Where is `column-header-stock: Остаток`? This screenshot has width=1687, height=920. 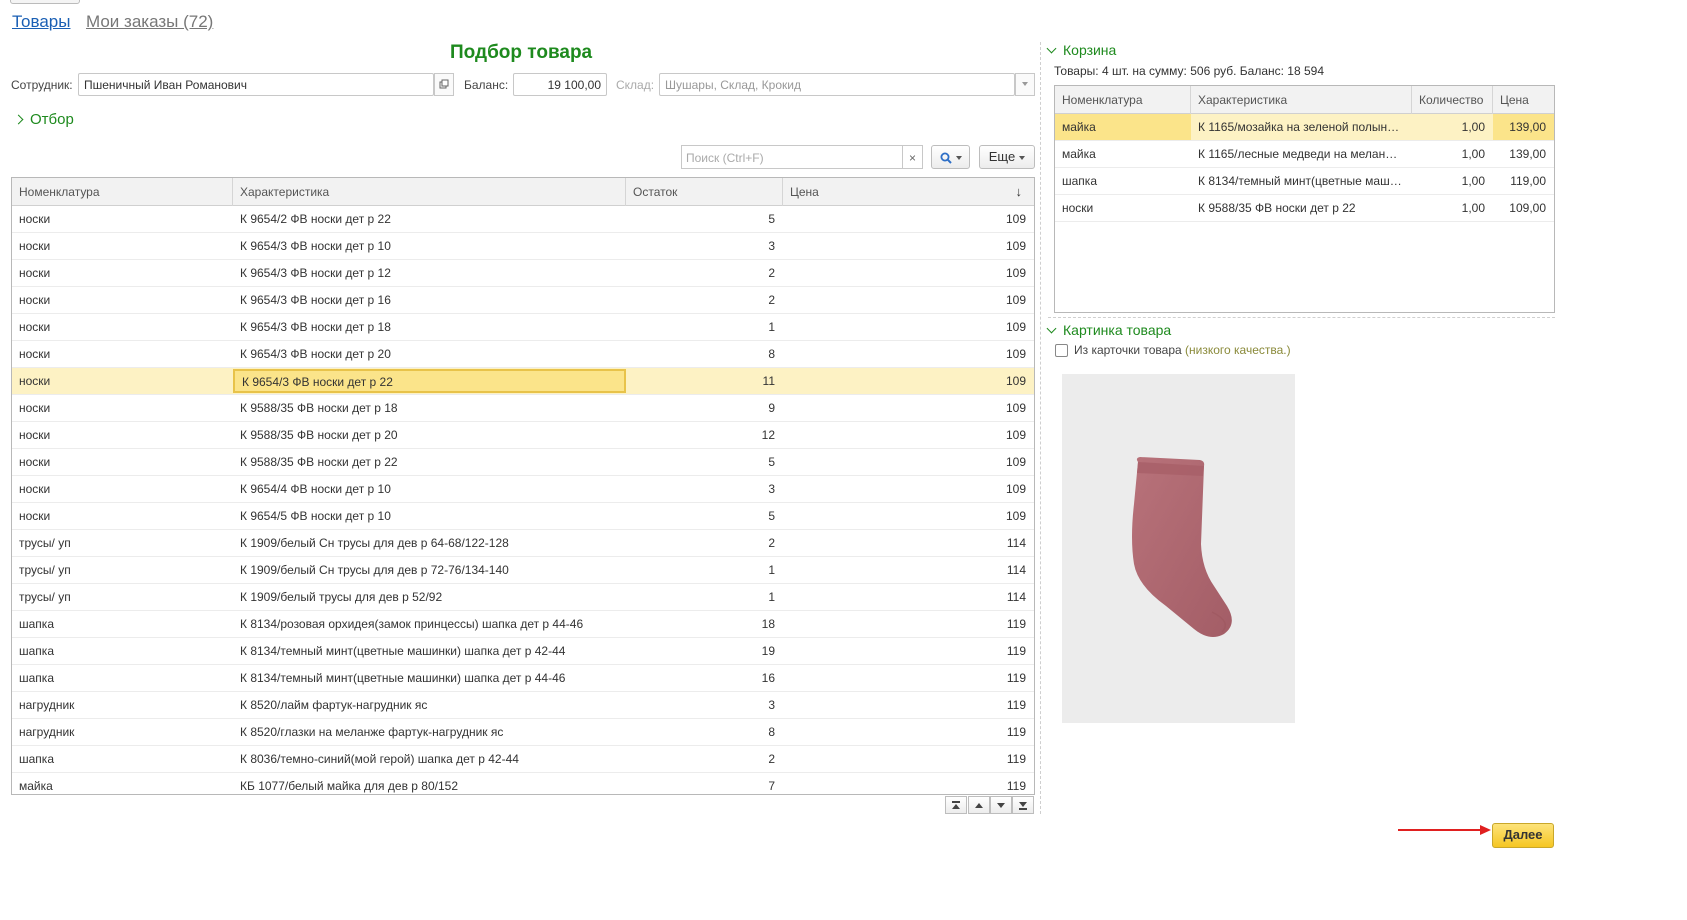 column-header-stock: Остаток is located at coordinates (704, 192).